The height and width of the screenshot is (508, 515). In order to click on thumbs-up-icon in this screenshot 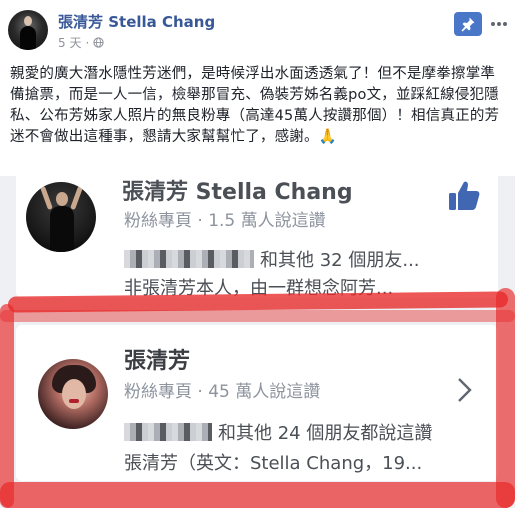, I will do `click(464, 195)`.